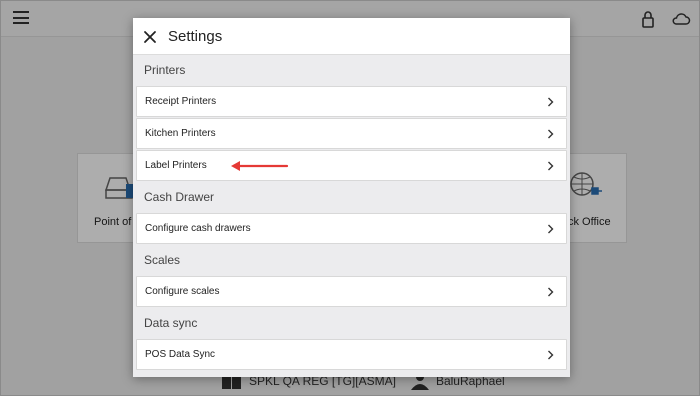 This screenshot has width=700, height=396. Describe the element at coordinates (351, 228) in the screenshot. I see `configure-cash-drawers-row: Configure cash drawers` at that location.